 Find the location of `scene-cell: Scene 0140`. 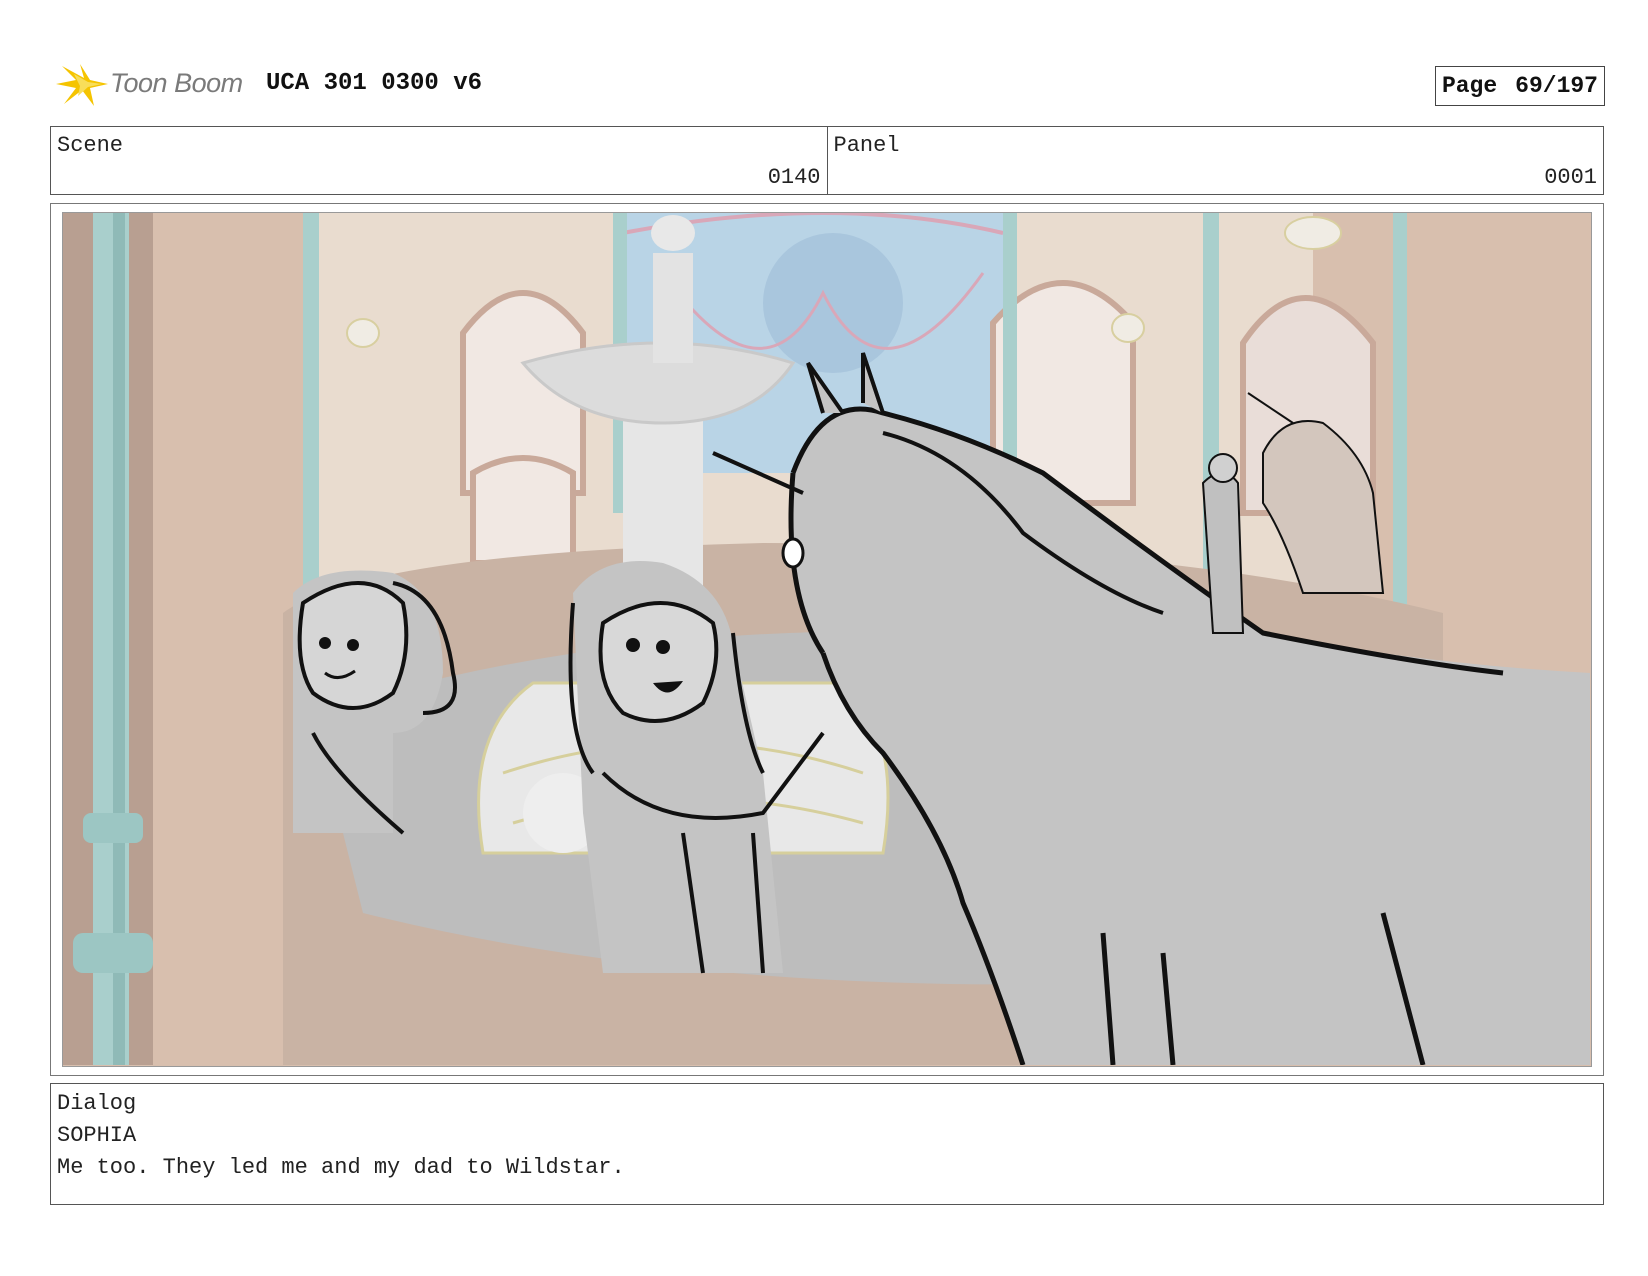

scene-cell: Scene 0140 is located at coordinates (439, 160).